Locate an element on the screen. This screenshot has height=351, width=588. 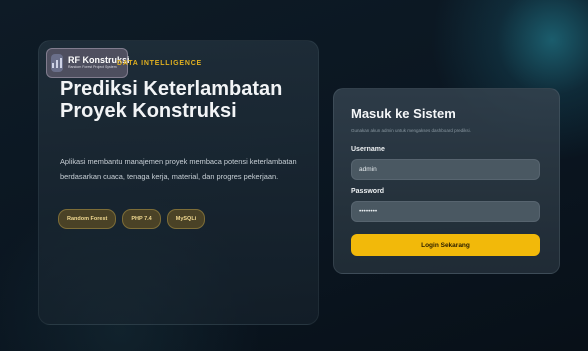
tech-tags: Random Forest PHP 7.4 MySQLi is located at coordinates (132, 219).